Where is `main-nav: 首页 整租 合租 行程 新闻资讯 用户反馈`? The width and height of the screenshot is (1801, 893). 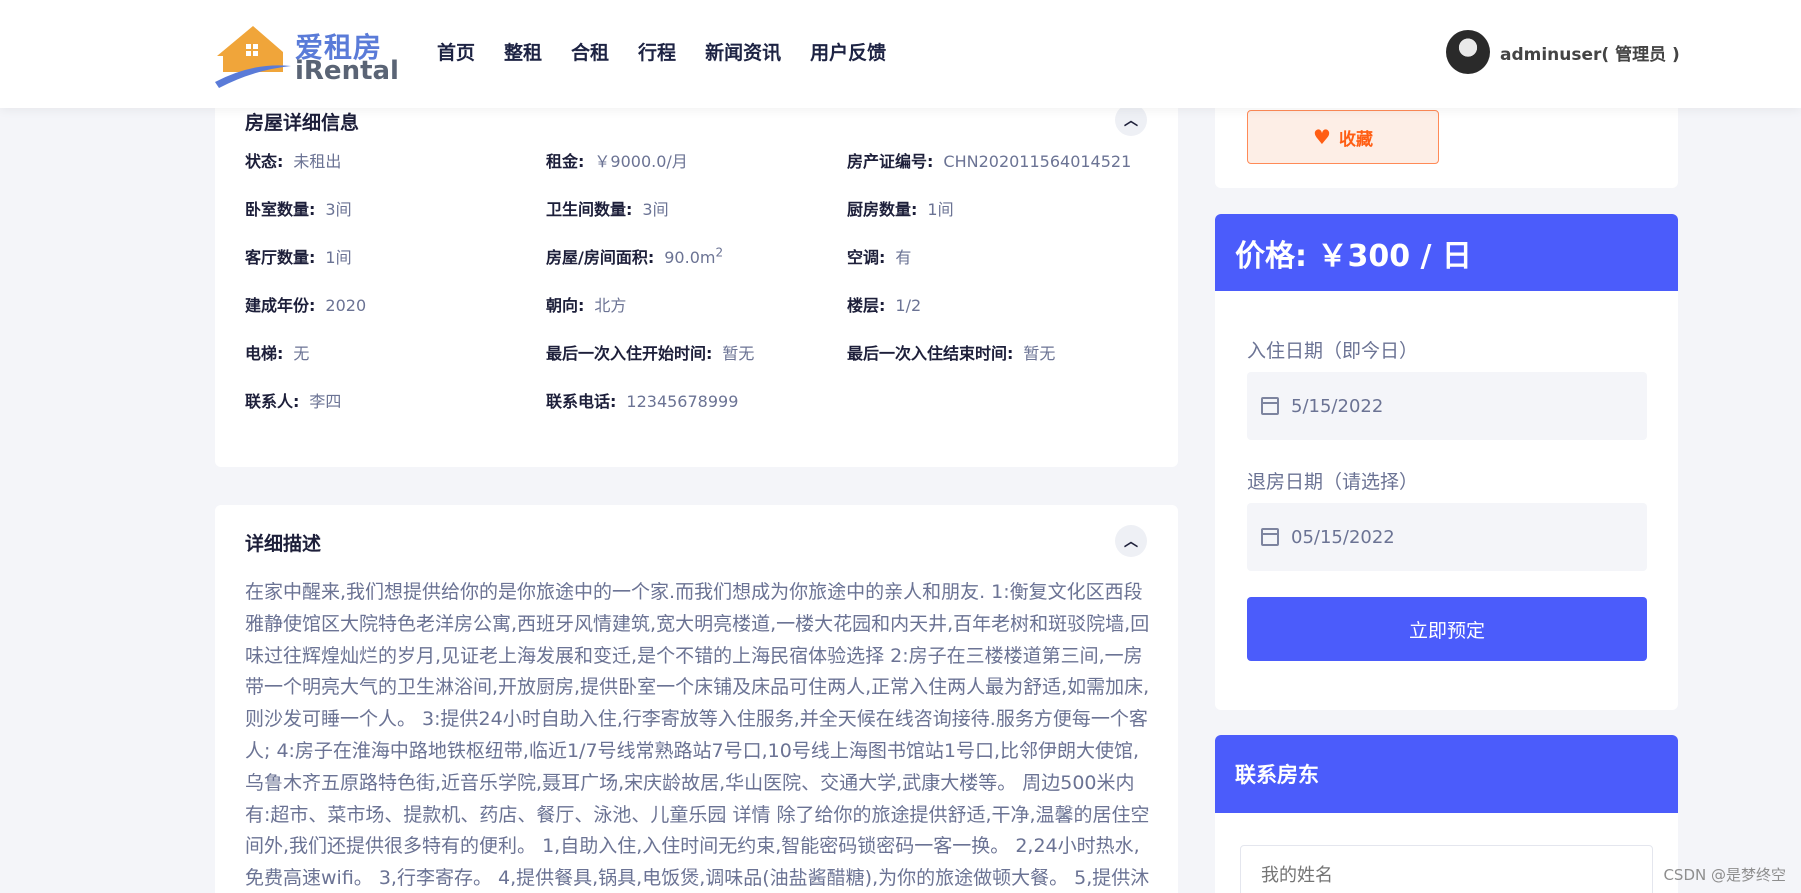 main-nav: 首页 整租 合租 行程 新闻资讯 用户反馈 is located at coordinates (661, 51).